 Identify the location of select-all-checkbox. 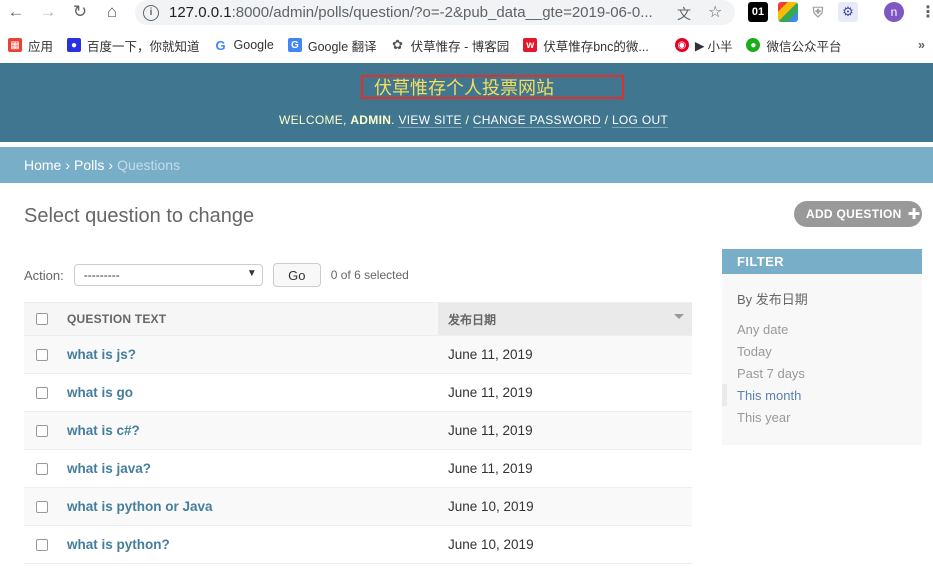
(42, 319).